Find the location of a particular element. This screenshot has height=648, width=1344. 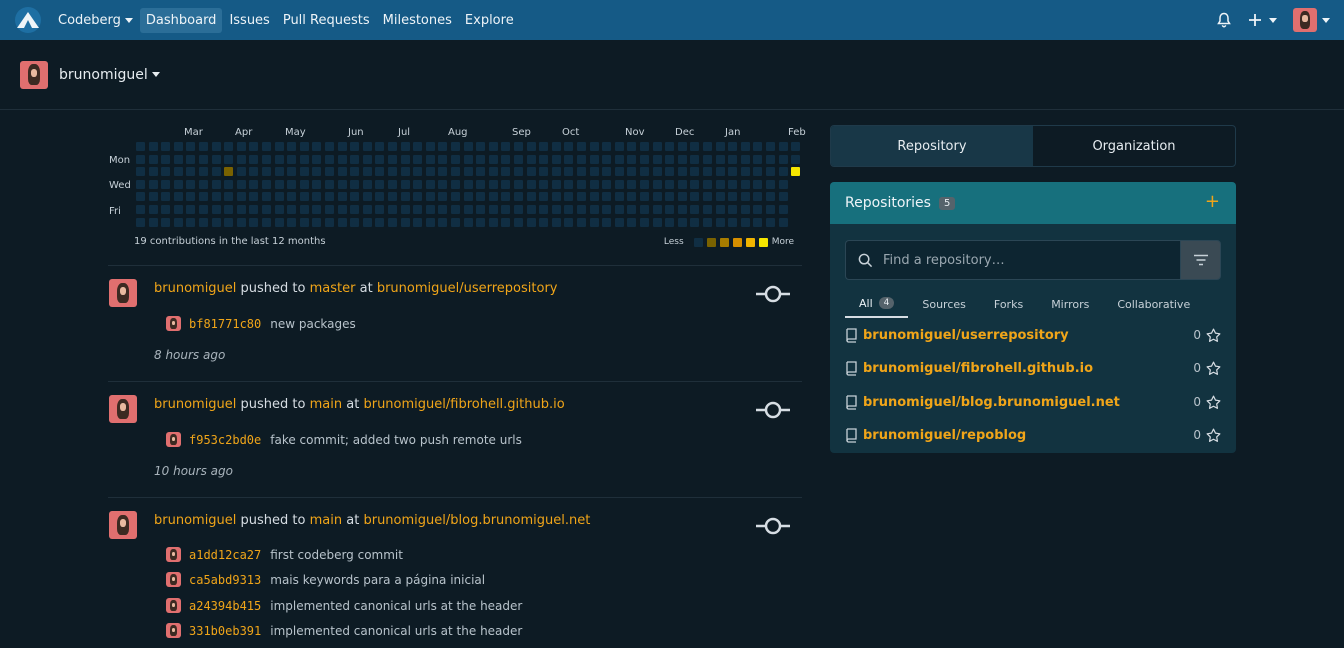

codeberg-logo-icon is located at coordinates (28, 20).